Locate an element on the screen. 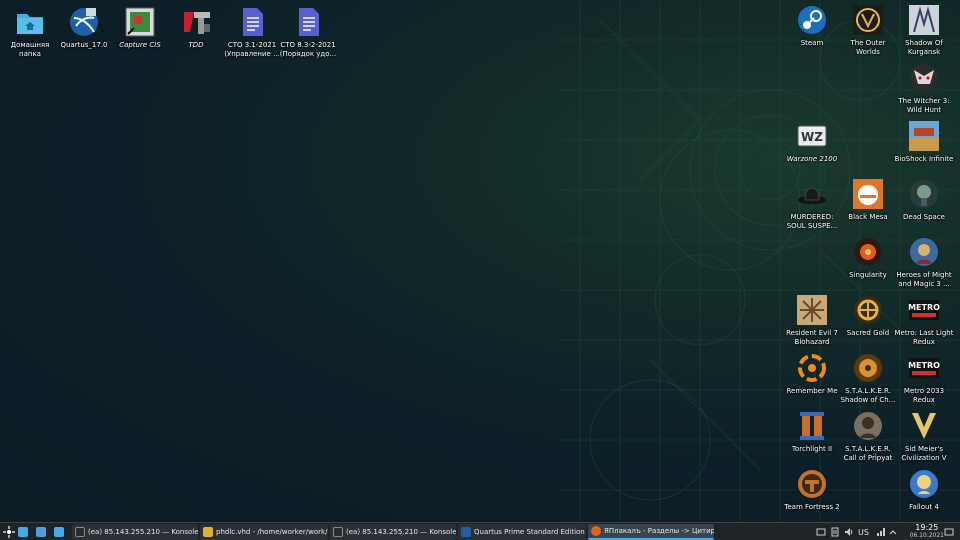  application-launcher-button is located at coordinates (9, 532).